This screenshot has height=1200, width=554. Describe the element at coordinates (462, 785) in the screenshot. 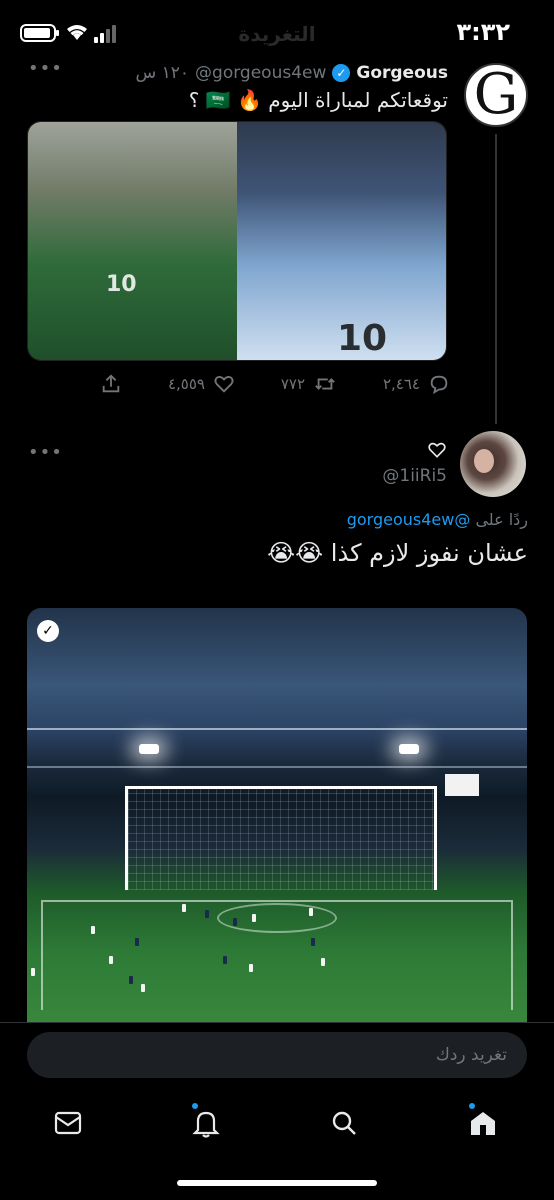

I see `scoreboard` at that location.